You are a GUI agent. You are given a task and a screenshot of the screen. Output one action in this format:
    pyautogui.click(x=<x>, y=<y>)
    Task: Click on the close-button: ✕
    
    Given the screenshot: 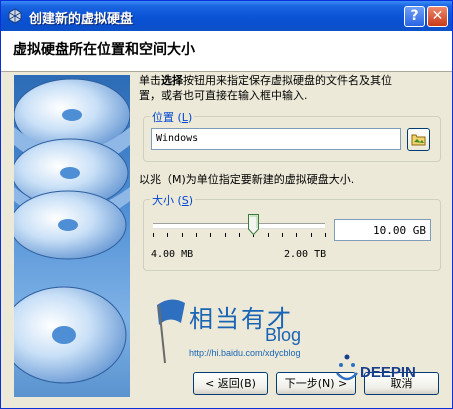 What is the action you would take?
    pyautogui.click(x=437, y=16)
    